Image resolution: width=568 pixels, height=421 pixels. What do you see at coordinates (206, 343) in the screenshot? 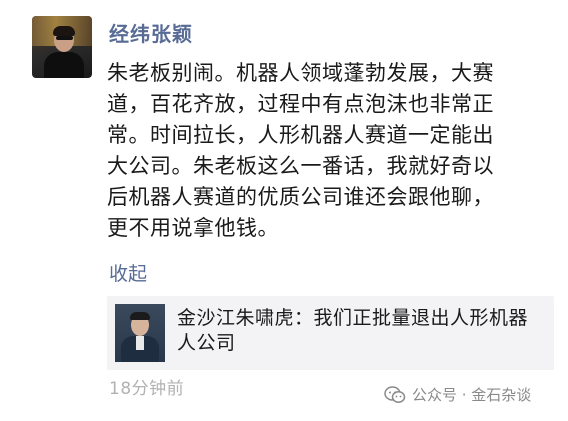
I see `shared-title-line: 人公司` at bounding box center [206, 343].